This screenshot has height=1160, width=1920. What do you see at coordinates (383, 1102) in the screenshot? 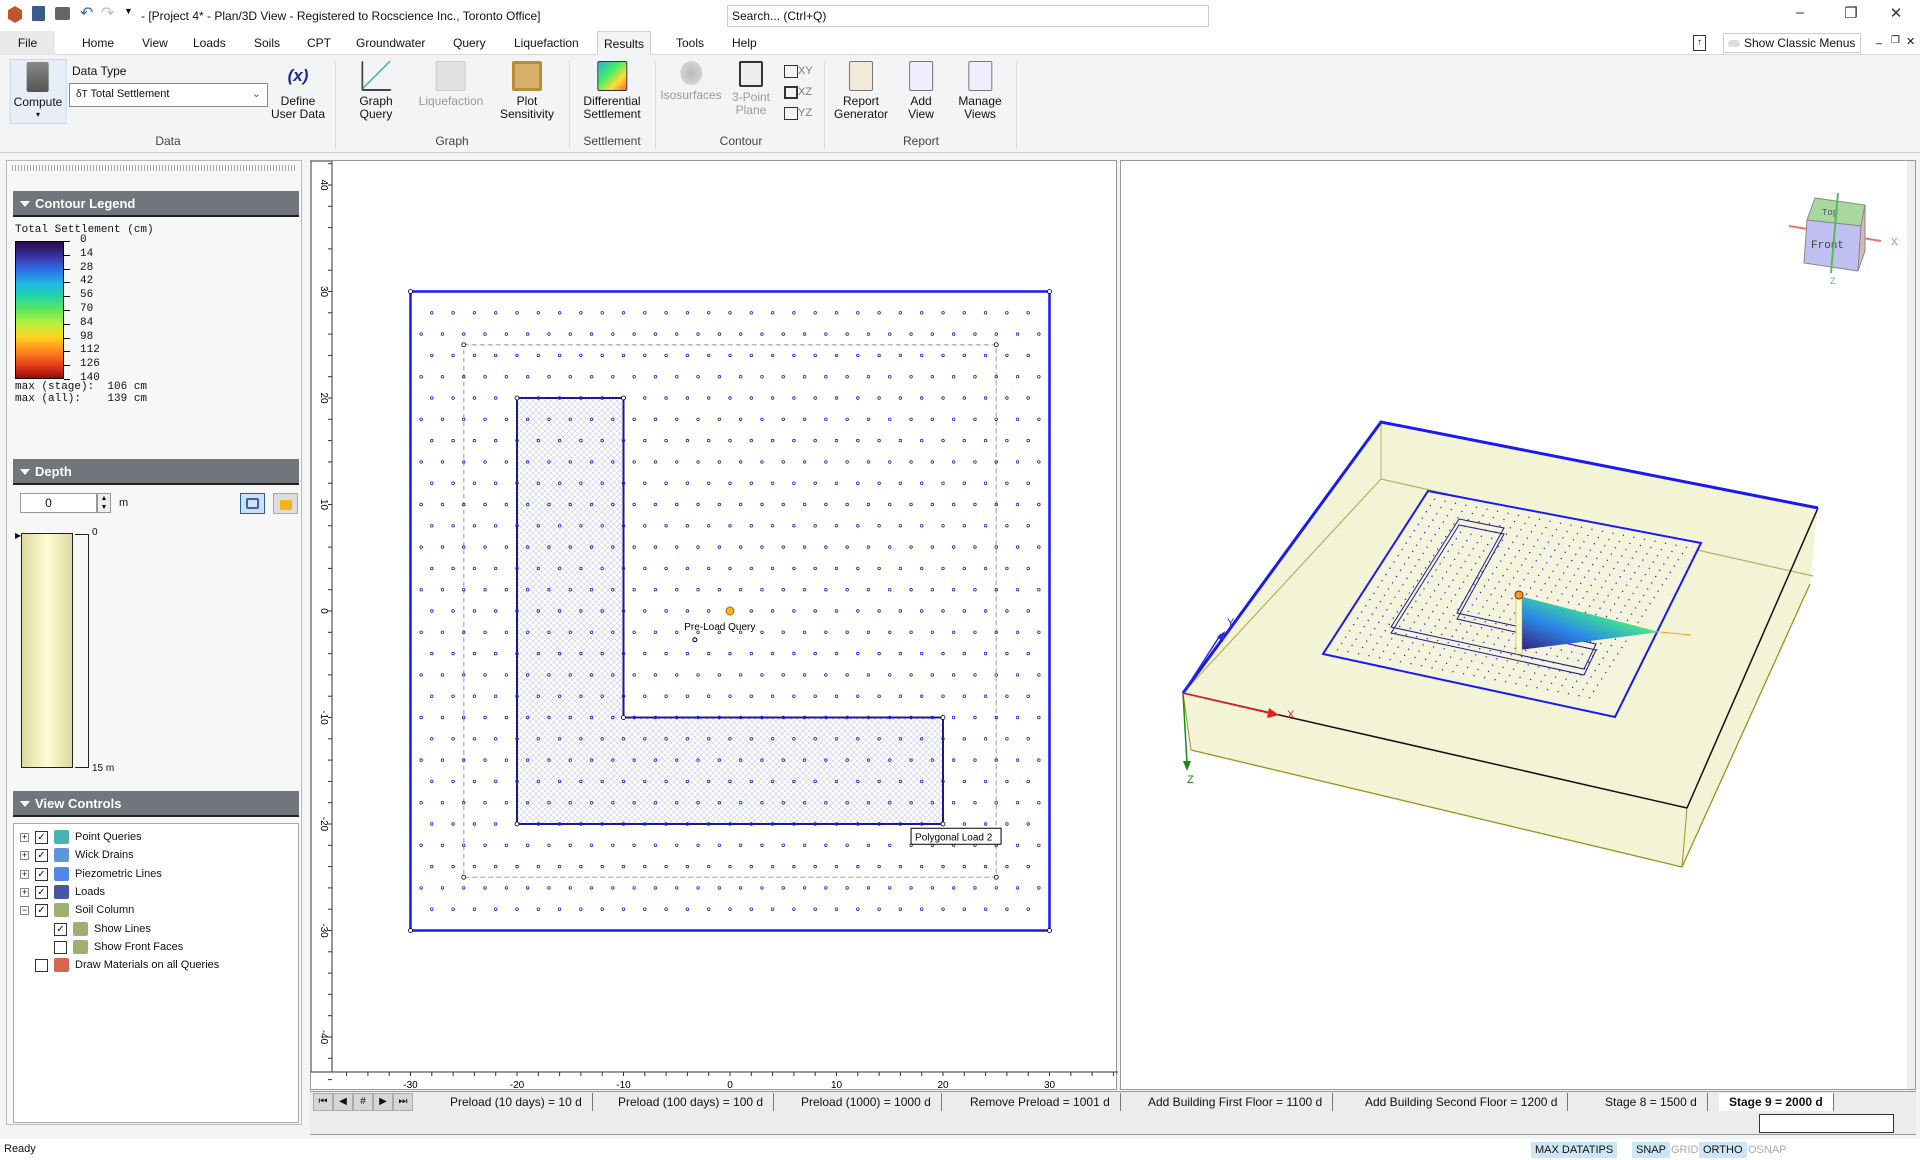
I see `stage-nav-button: ▶` at bounding box center [383, 1102].